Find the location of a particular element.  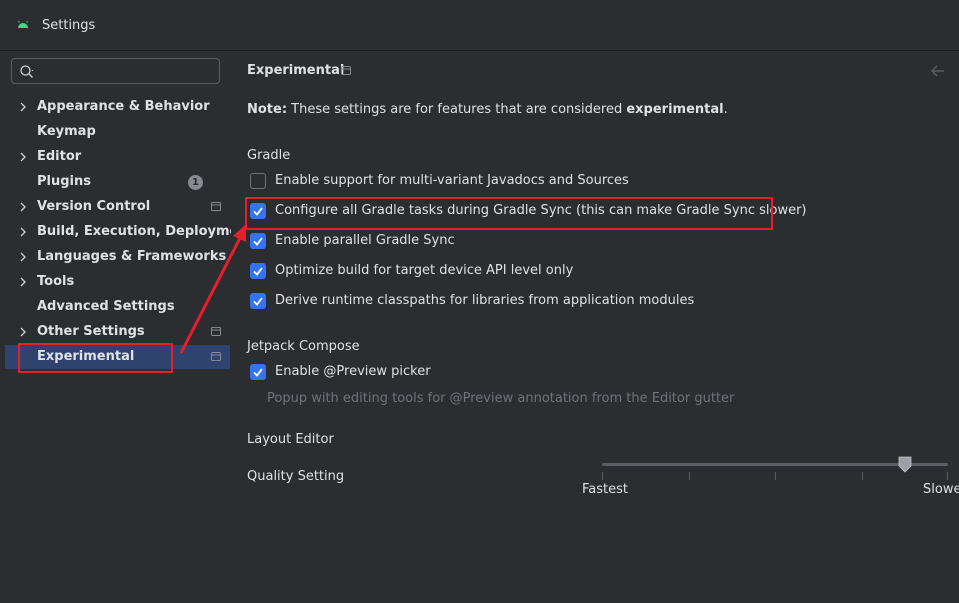

sidebar-item-label: Tools is located at coordinates (56, 281).